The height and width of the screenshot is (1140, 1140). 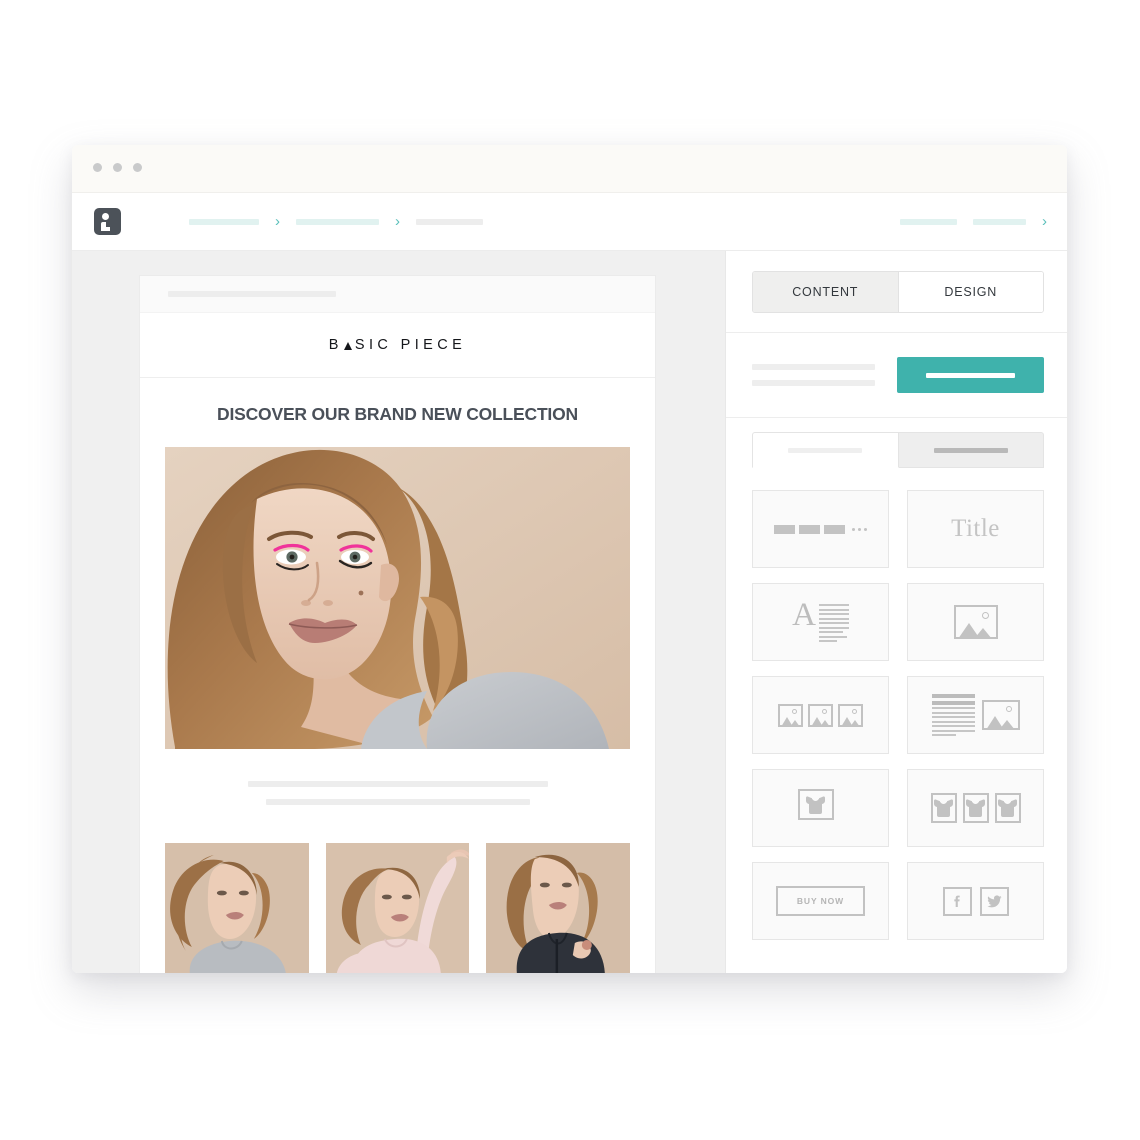 What do you see at coordinates (105, 216) in the screenshot?
I see `logo-head-shape` at bounding box center [105, 216].